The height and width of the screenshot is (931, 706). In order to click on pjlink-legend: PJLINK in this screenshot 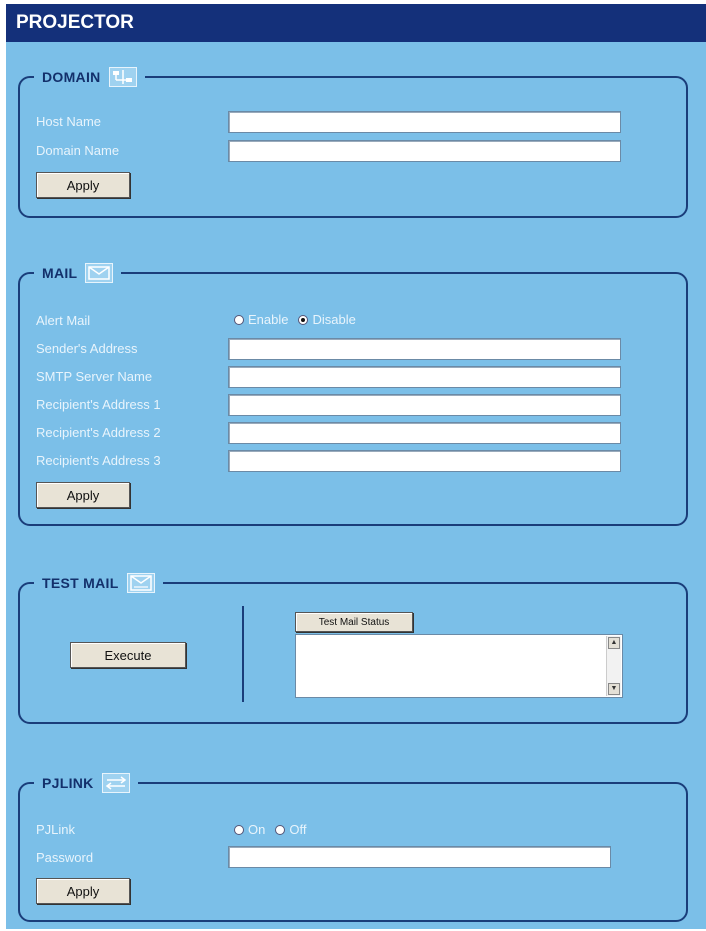, I will do `click(86, 783)`.